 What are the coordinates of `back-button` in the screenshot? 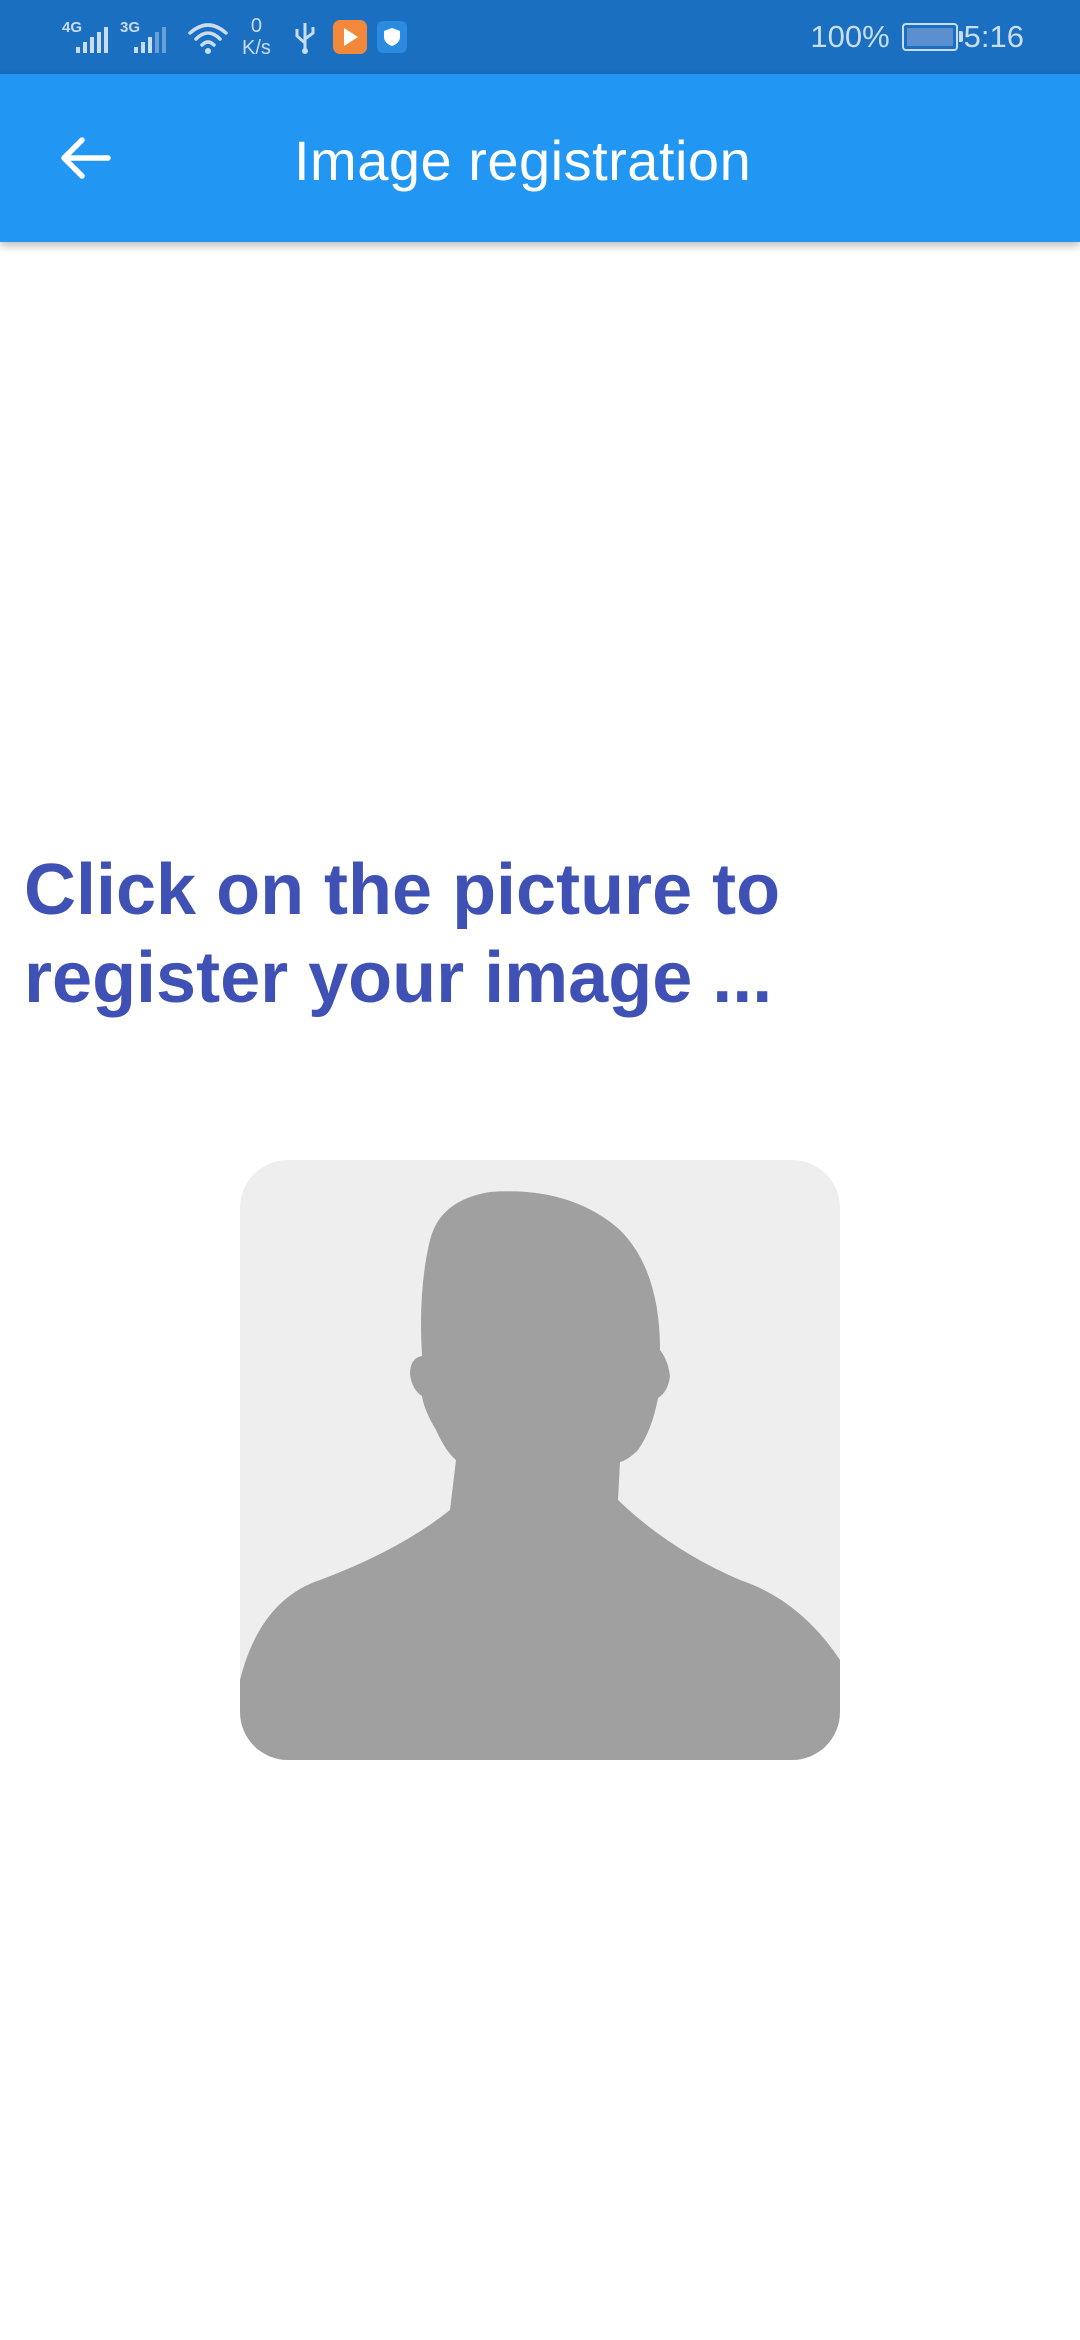 It's located at (84, 158).